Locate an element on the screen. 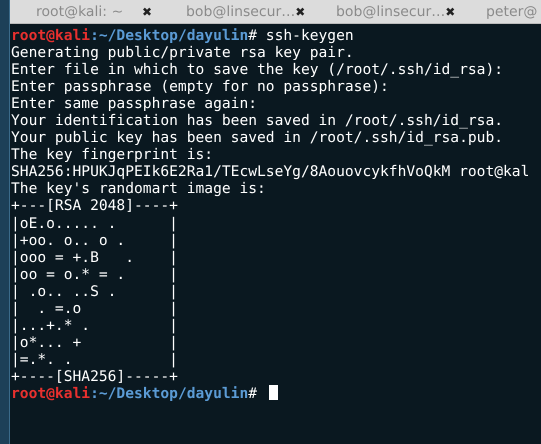 The width and height of the screenshot is (541, 444). output-text: |o*... + | is located at coordinates (94, 342).